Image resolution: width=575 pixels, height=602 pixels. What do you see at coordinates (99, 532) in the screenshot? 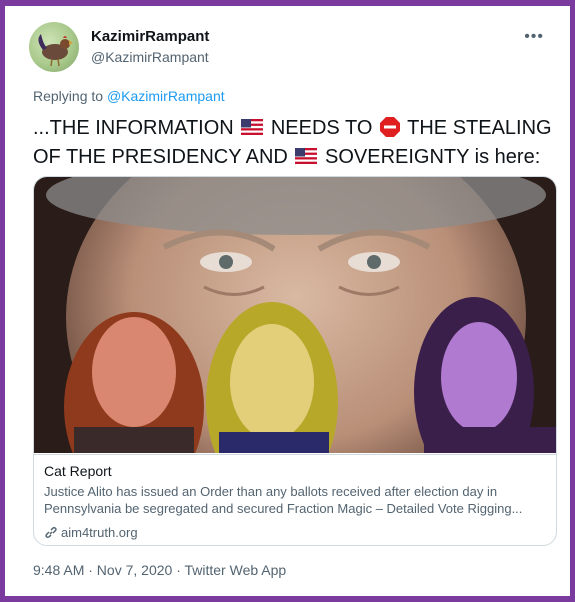
I see `card-link-text: aim4truth.org` at bounding box center [99, 532].